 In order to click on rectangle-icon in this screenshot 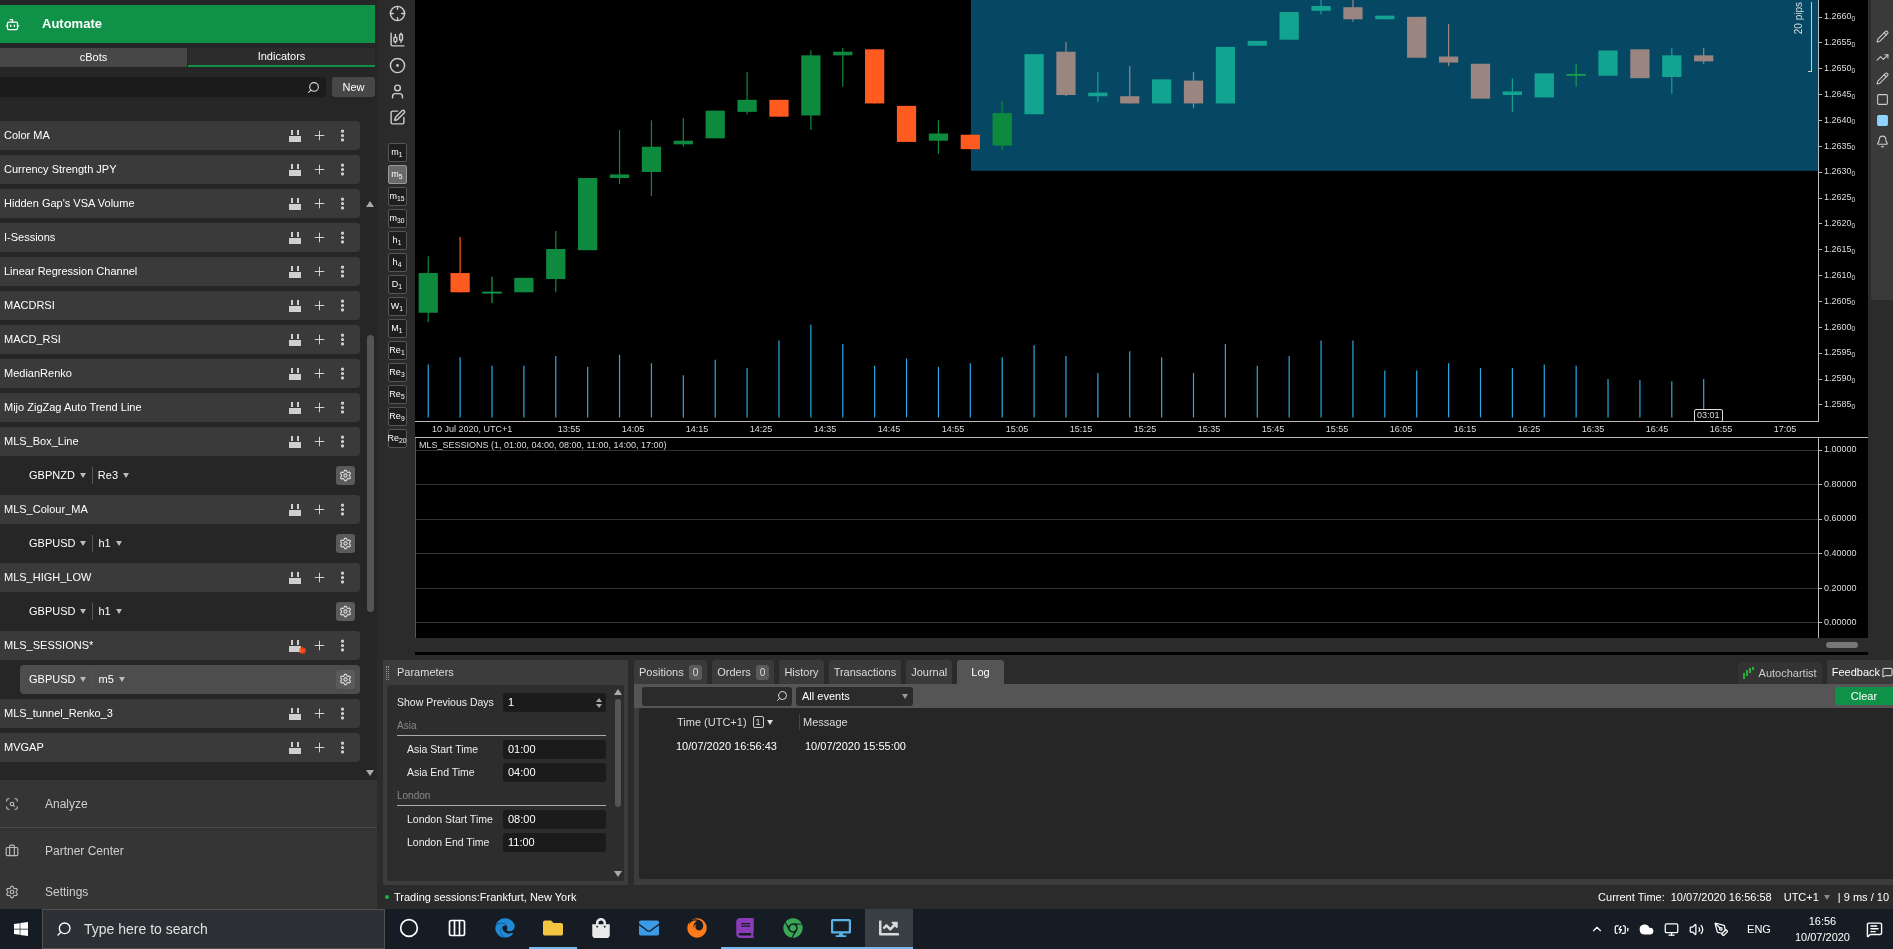, I will do `click(1882, 99)`.